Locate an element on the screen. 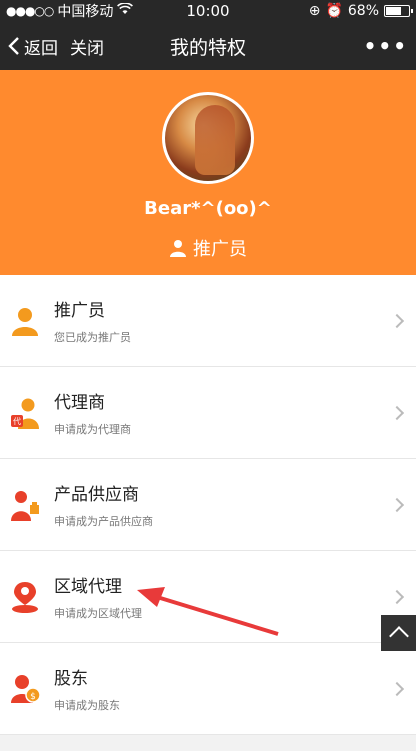  item-subtitle: 您已成为推广员 is located at coordinates (92, 337).